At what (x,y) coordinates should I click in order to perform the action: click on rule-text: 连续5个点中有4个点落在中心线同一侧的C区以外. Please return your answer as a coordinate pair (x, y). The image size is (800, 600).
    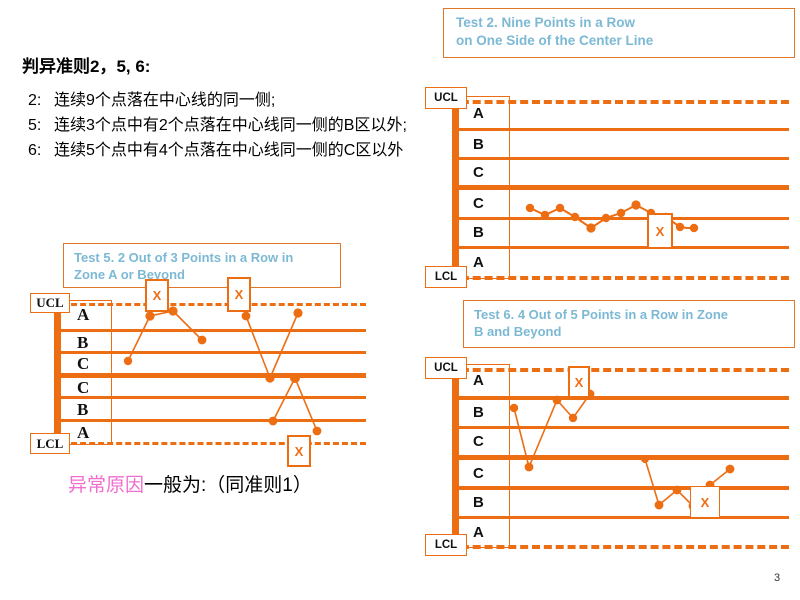
    Looking at the image, I should click on (229, 150).